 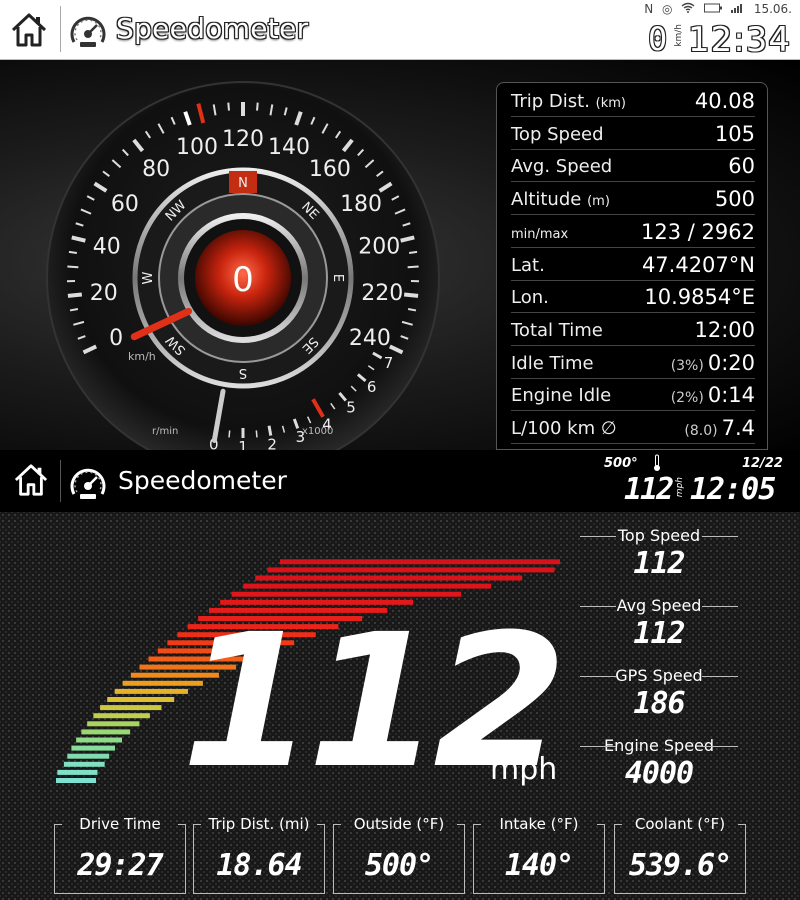 I want to click on side-stat-value: 186, so click(x=659, y=703).